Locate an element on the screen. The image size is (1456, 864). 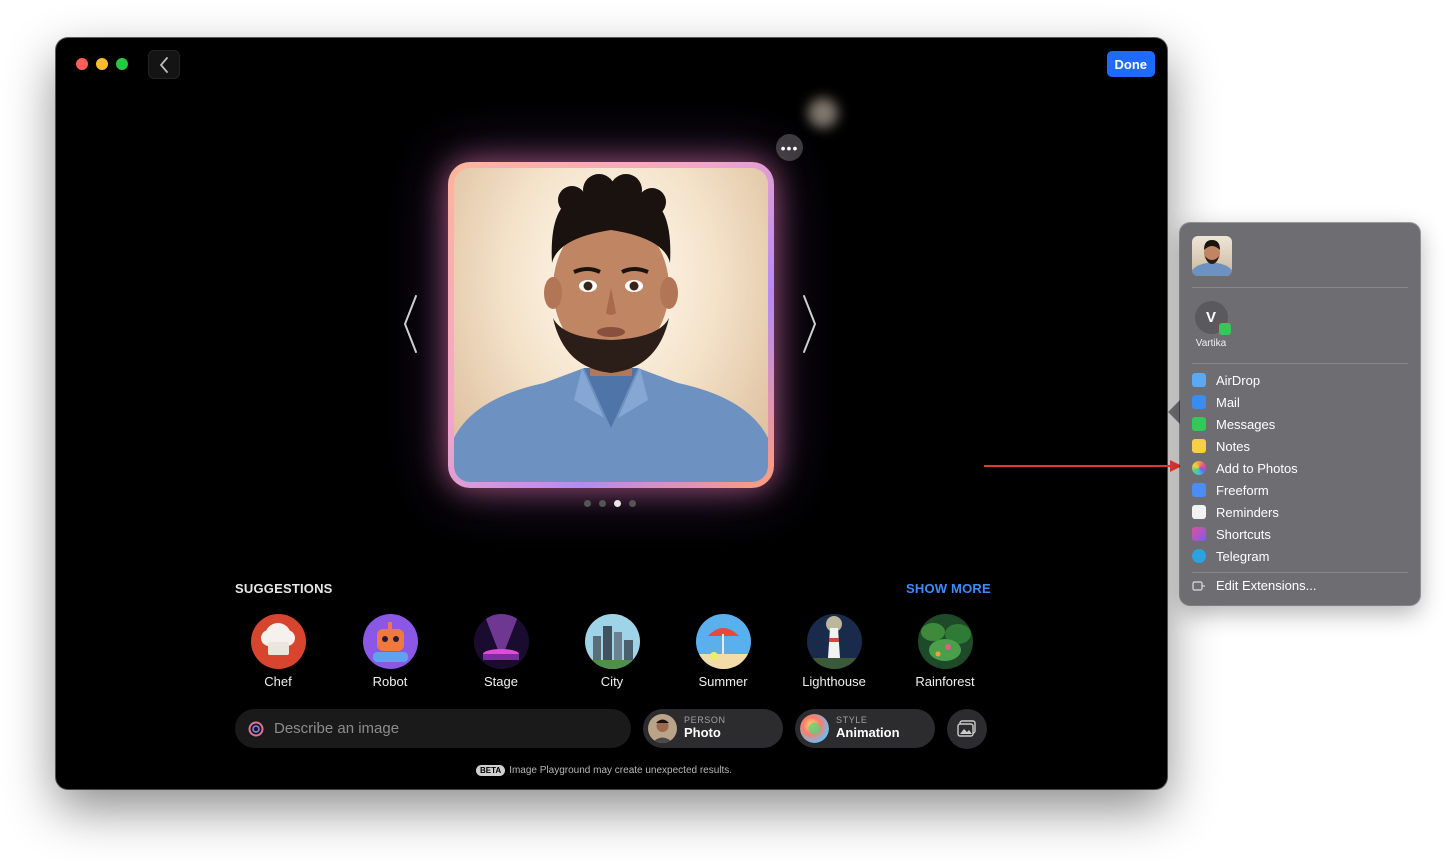
share-telegram: Telegram is located at coordinates (1302, 556).